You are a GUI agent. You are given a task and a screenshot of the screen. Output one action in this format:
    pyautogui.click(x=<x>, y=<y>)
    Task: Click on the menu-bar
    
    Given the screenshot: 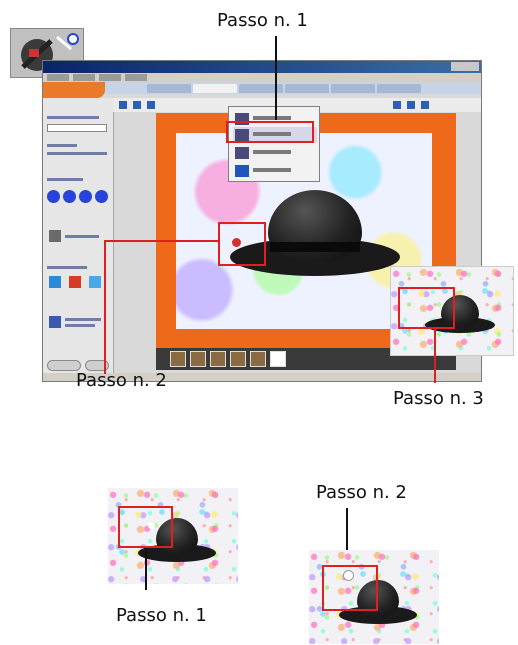 What is the action you would take?
    pyautogui.click(x=262, y=77)
    